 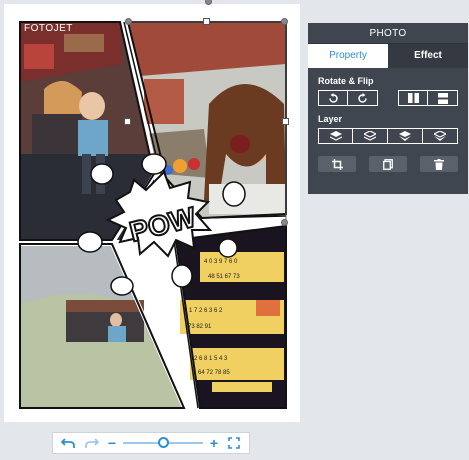 I want to click on bring-to-front-button, so click(x=335, y=136).